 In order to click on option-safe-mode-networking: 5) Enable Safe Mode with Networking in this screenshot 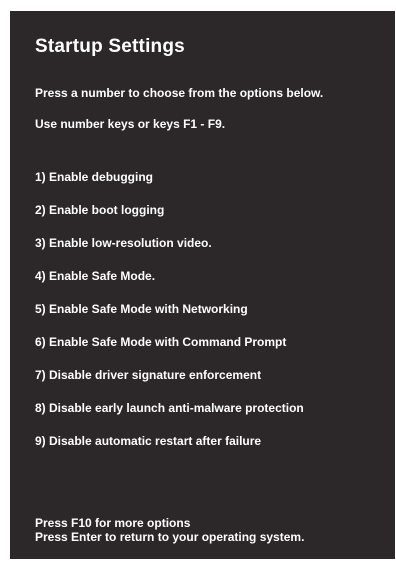, I will do `click(141, 309)`.